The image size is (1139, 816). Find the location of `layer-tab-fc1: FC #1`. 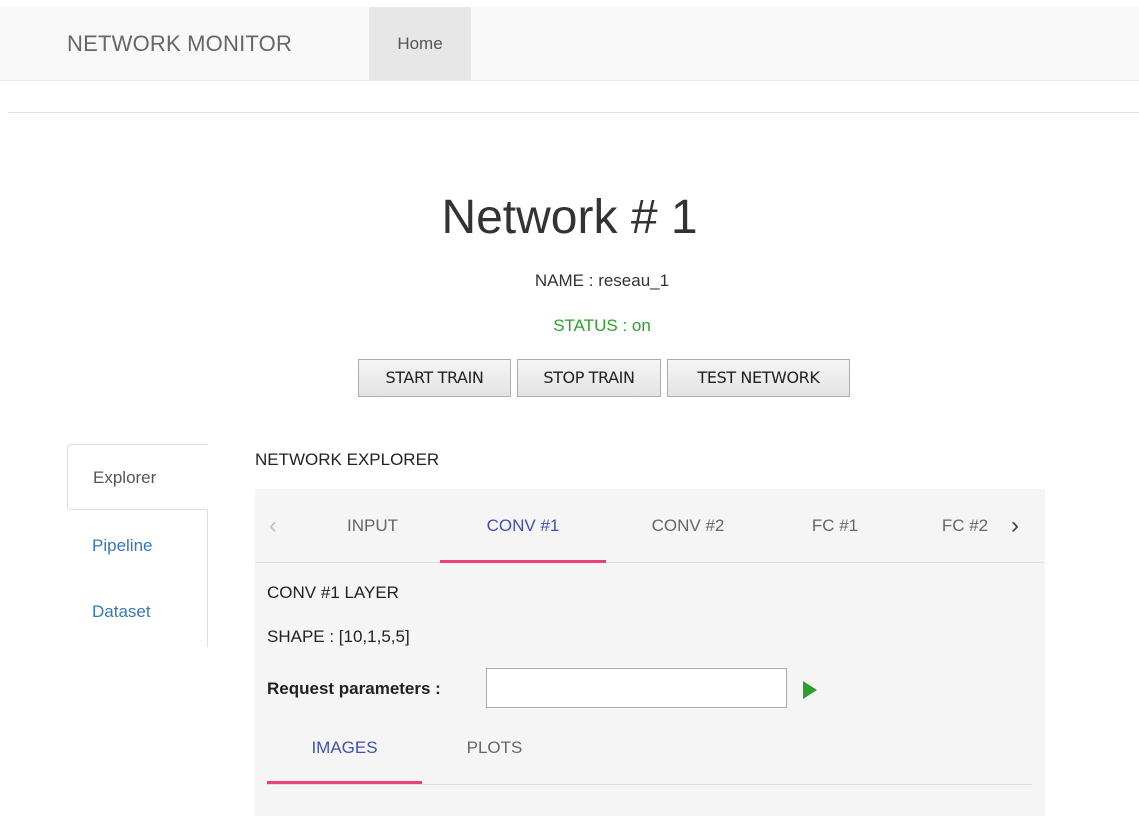

layer-tab-fc1: FC #1 is located at coordinates (835, 526).